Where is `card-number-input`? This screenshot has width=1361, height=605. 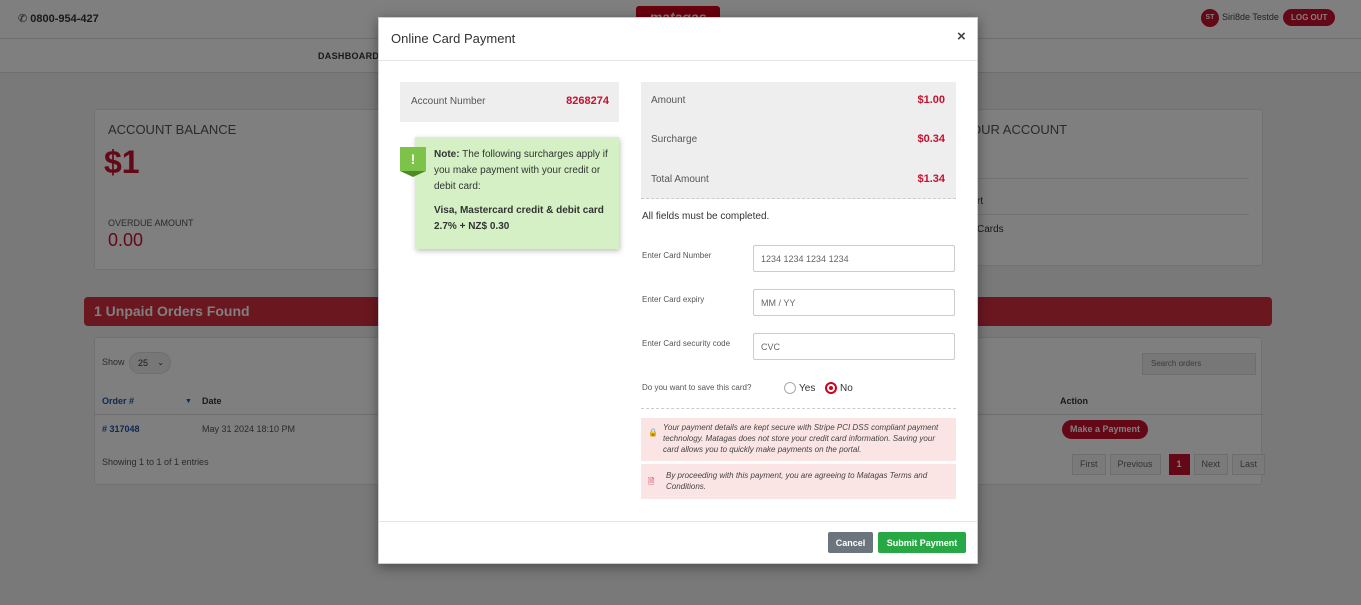 card-number-input is located at coordinates (854, 258).